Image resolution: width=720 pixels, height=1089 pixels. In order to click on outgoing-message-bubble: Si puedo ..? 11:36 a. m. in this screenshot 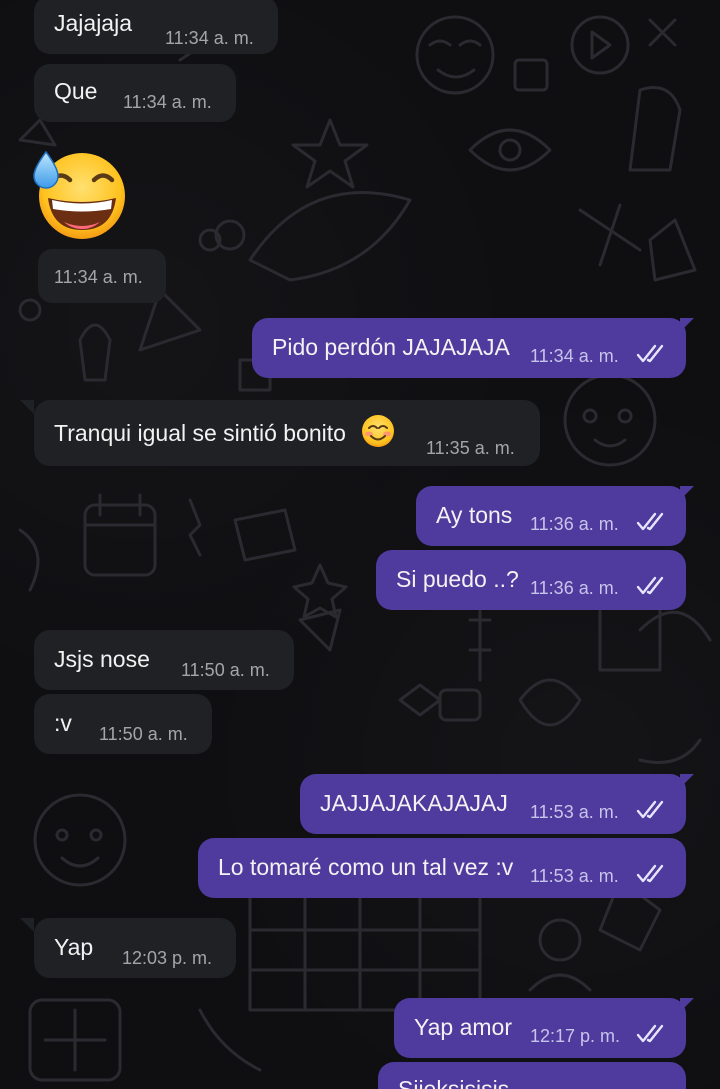, I will do `click(531, 580)`.